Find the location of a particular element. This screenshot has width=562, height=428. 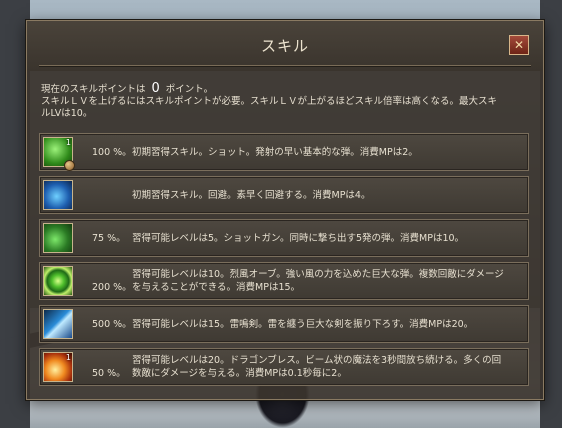

skill-info-line: ルLVは10。 is located at coordinates (67, 113).